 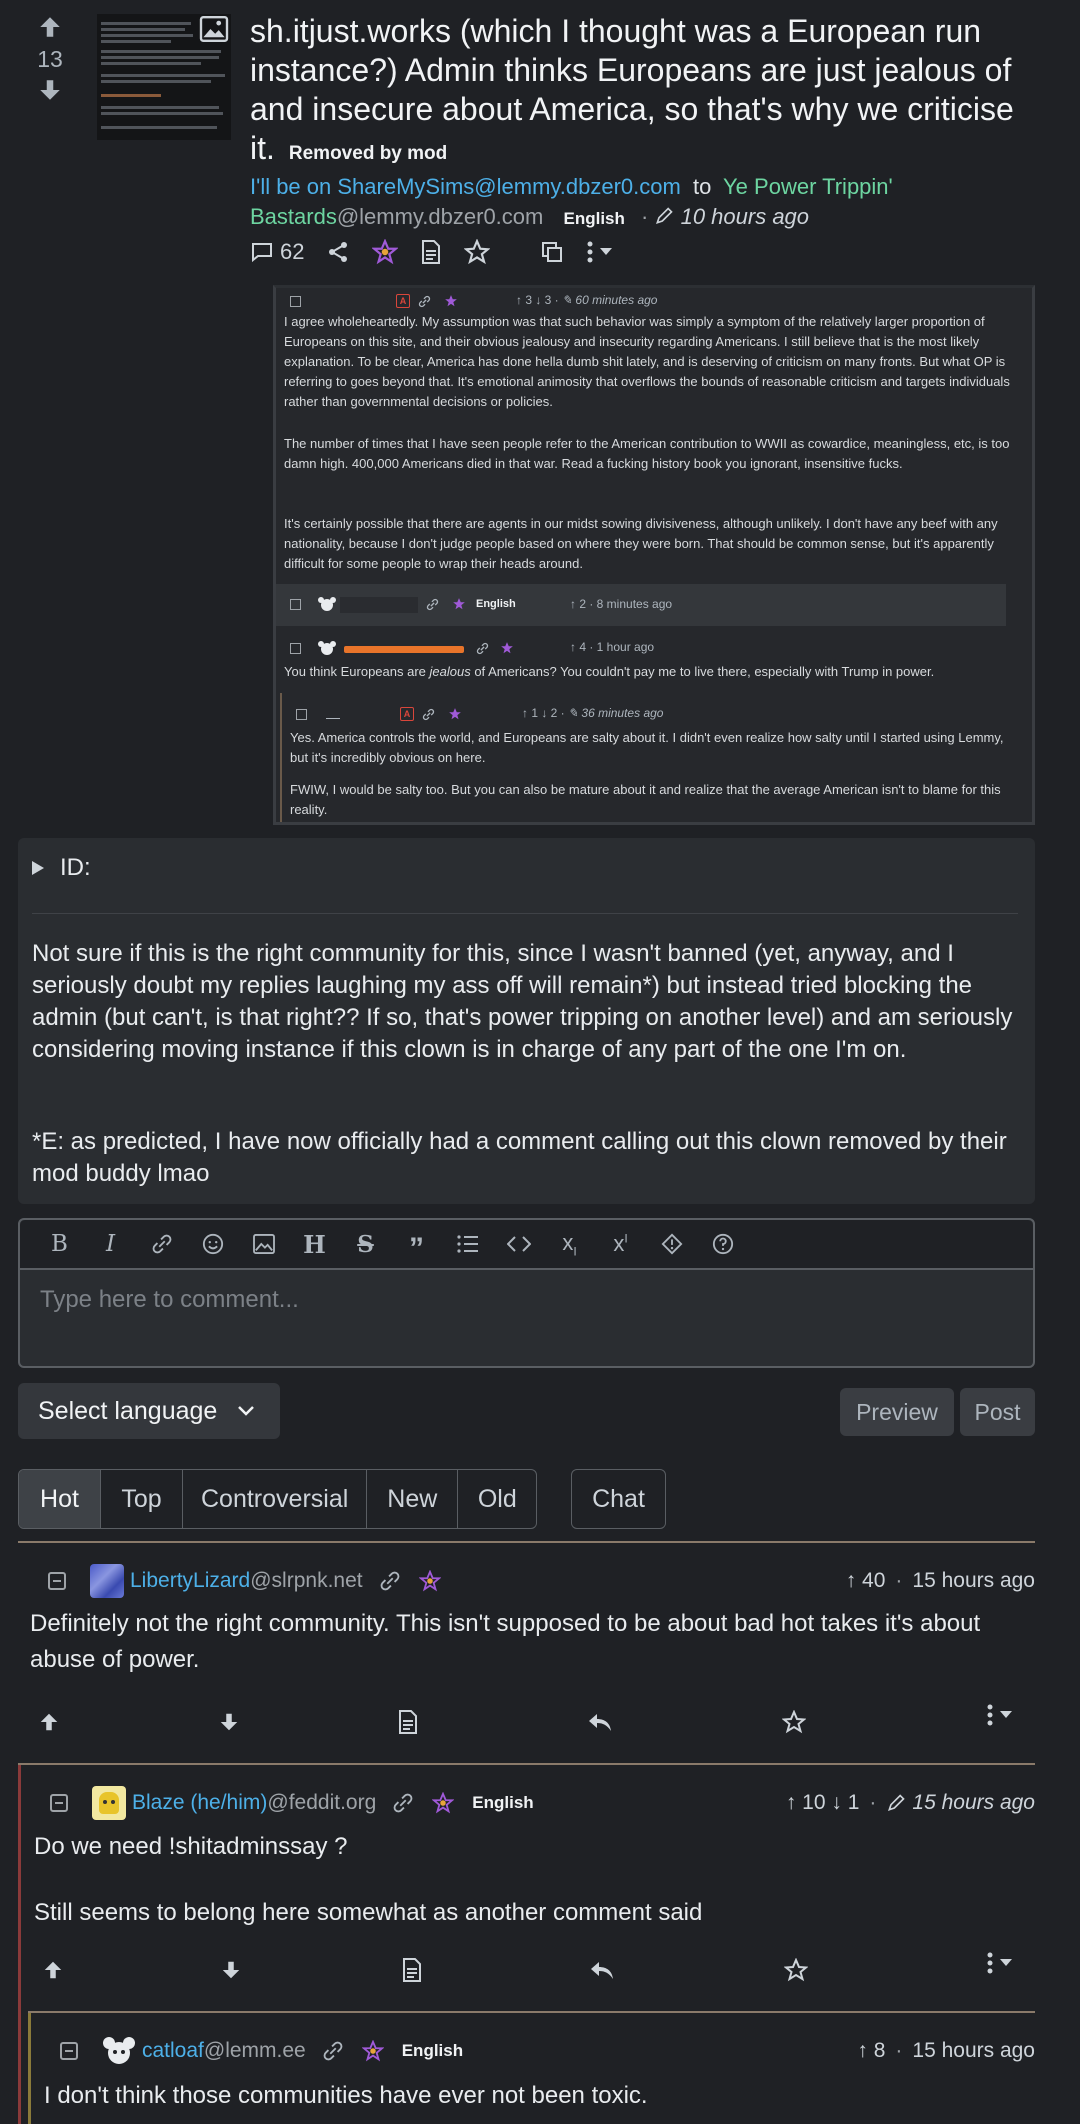 What do you see at coordinates (212, 1244) in the screenshot?
I see `emoji-icon` at bounding box center [212, 1244].